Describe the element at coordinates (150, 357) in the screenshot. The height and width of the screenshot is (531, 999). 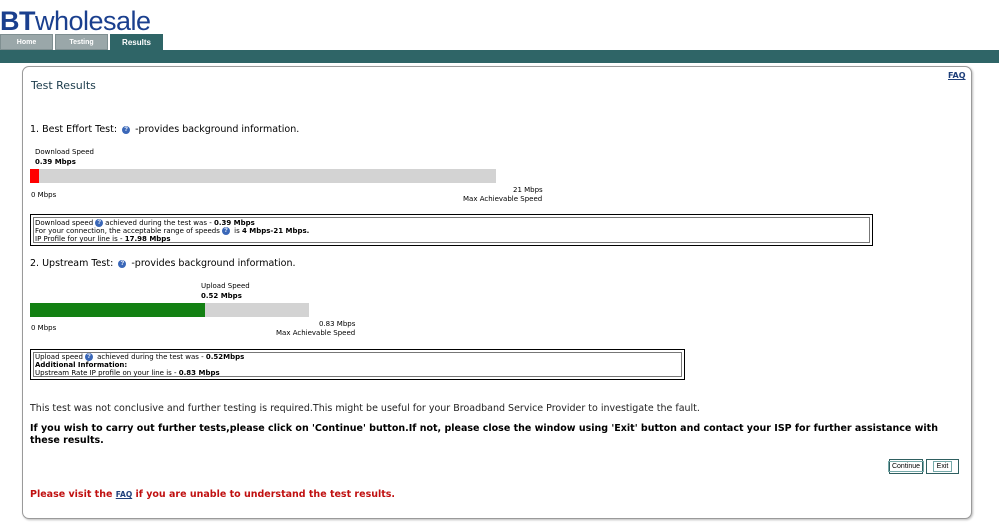
I see `upload-info-l1b: achieved during the test was -` at that location.